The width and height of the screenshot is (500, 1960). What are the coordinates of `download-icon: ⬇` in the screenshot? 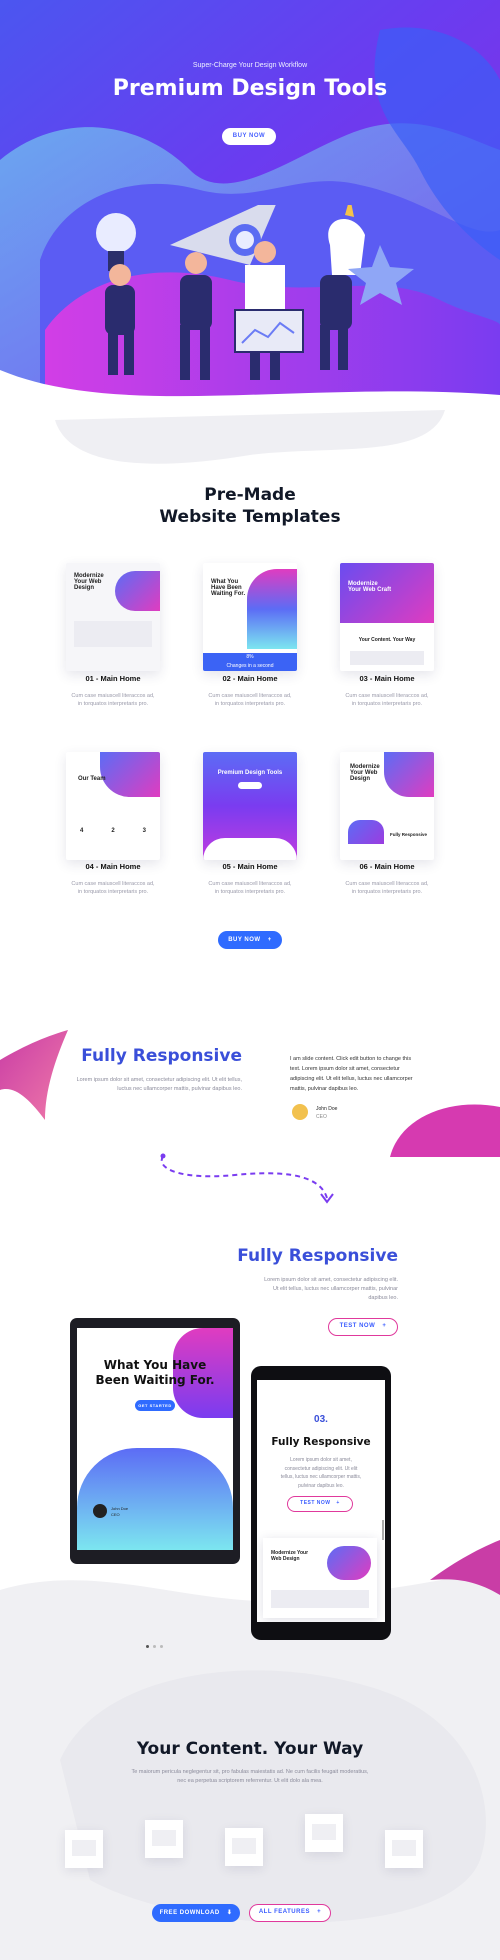 It's located at (229, 1913).